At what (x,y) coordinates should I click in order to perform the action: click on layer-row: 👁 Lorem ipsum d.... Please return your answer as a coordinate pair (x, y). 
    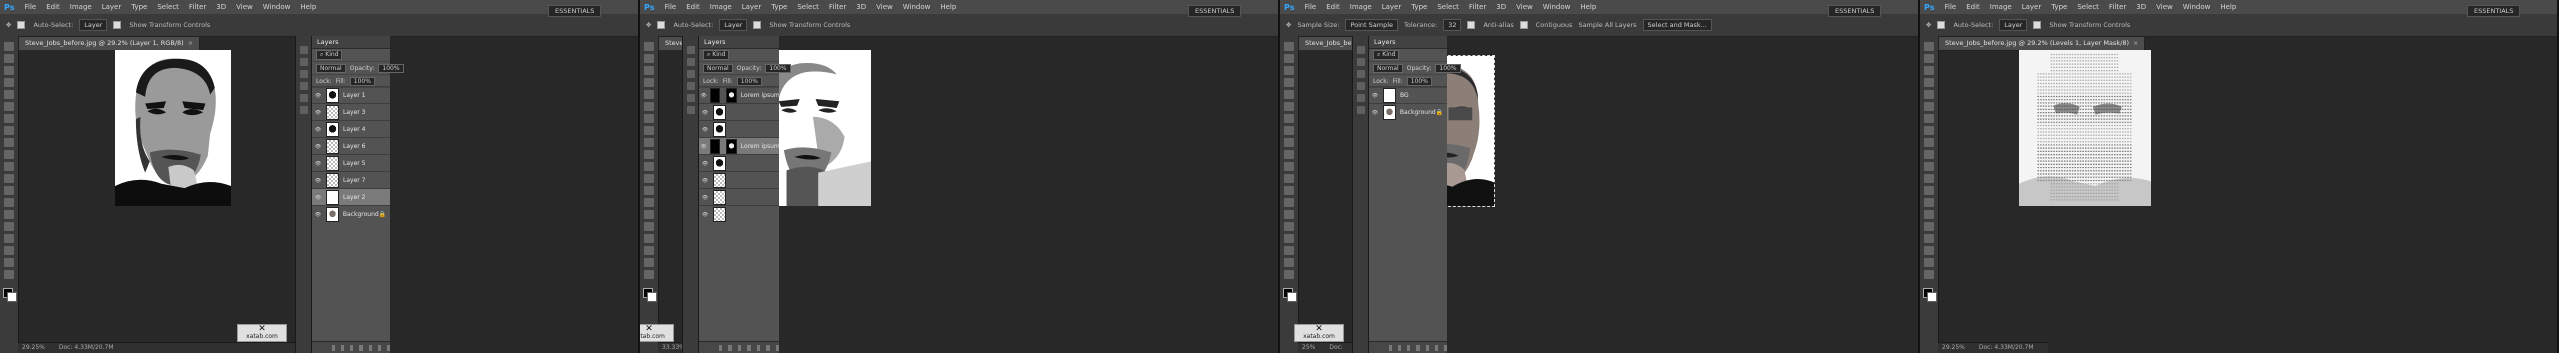
    Looking at the image, I should click on (739, 95).